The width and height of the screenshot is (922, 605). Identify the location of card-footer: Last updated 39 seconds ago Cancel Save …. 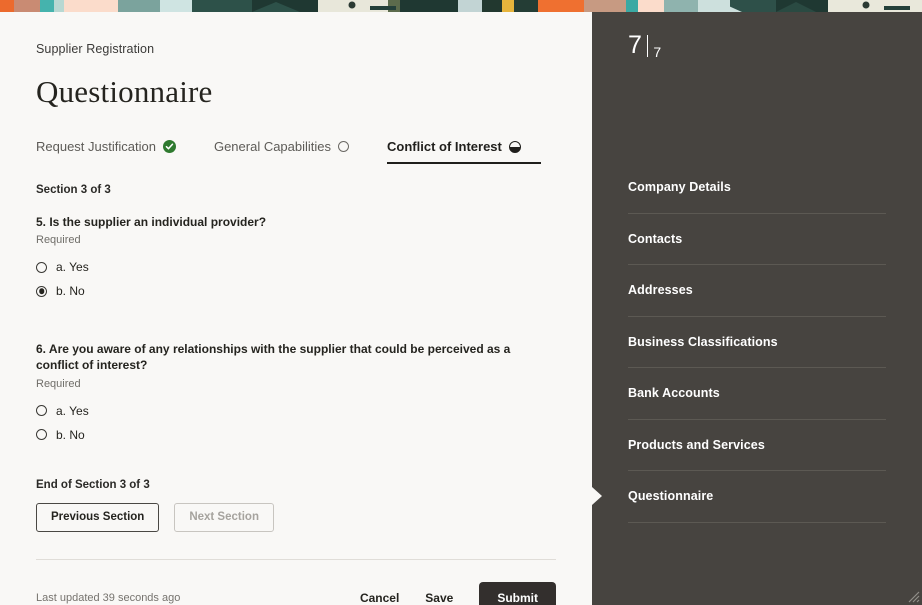
(296, 582).